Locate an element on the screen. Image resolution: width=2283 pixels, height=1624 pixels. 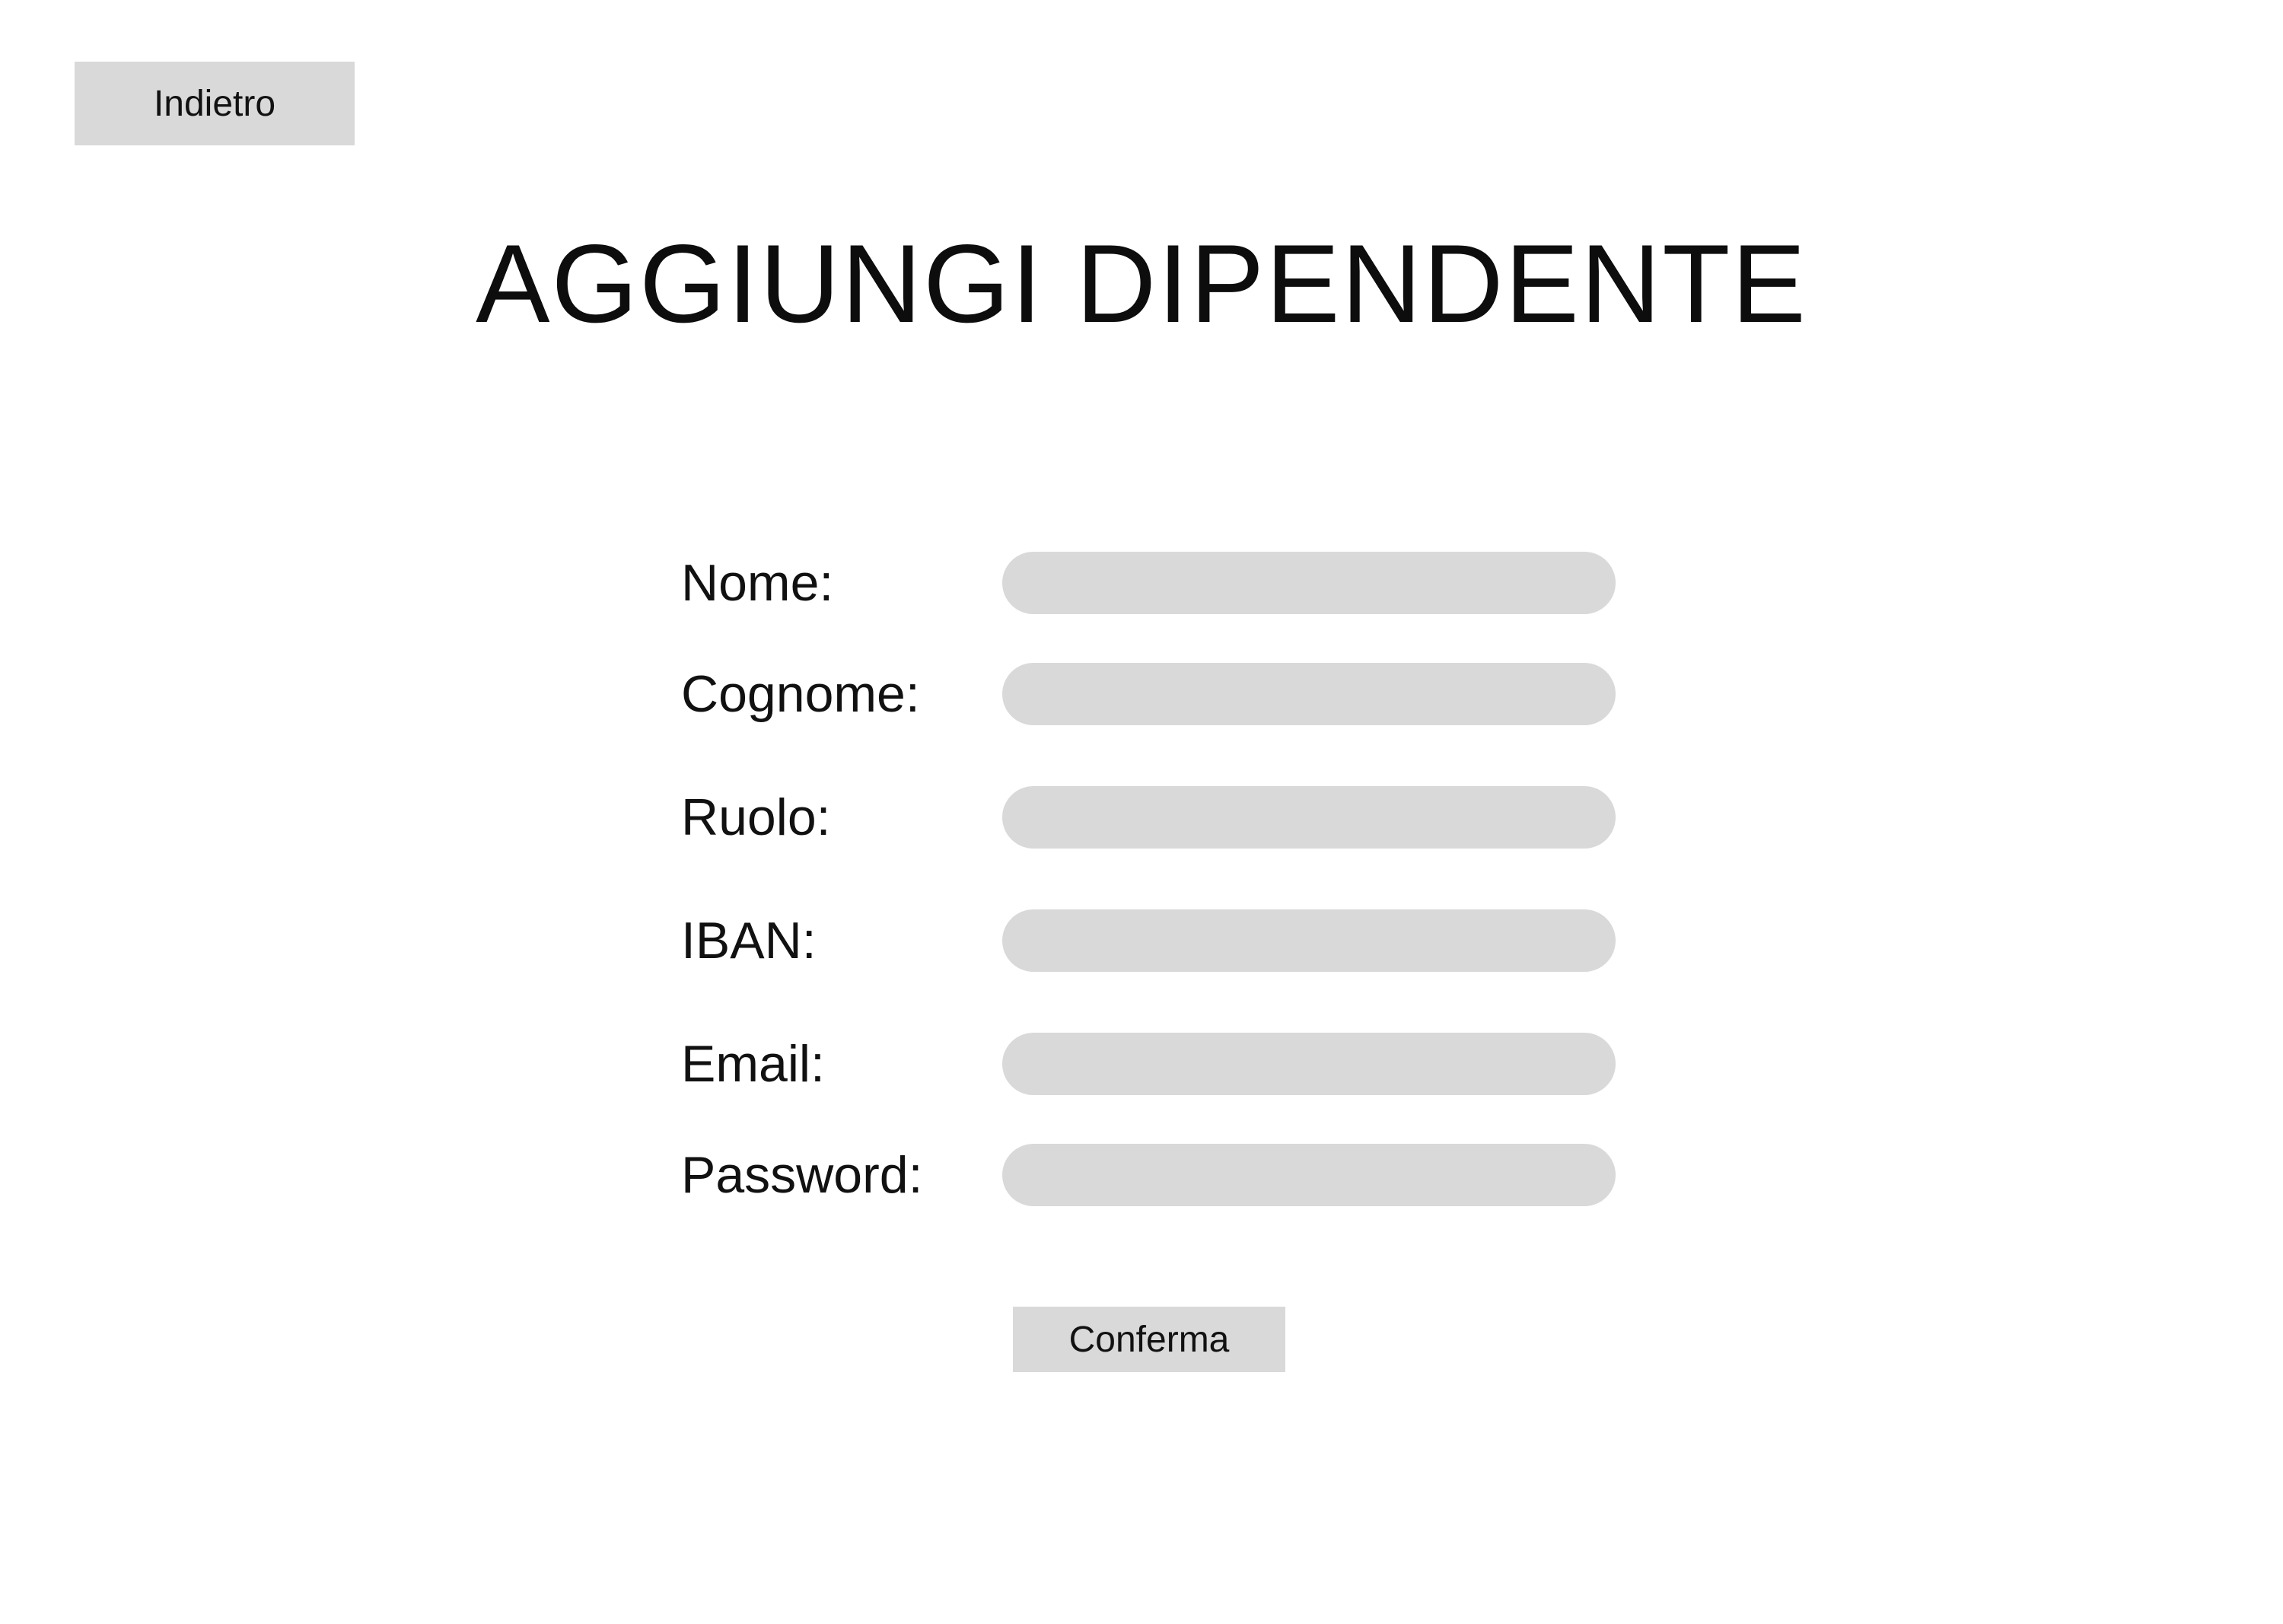
surname-label: Cognome: is located at coordinates (800, 694).